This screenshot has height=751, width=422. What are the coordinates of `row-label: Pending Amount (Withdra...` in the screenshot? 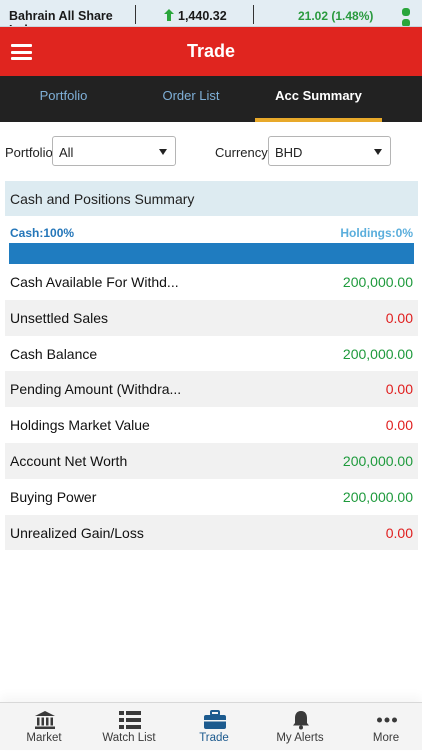 It's located at (96, 389).